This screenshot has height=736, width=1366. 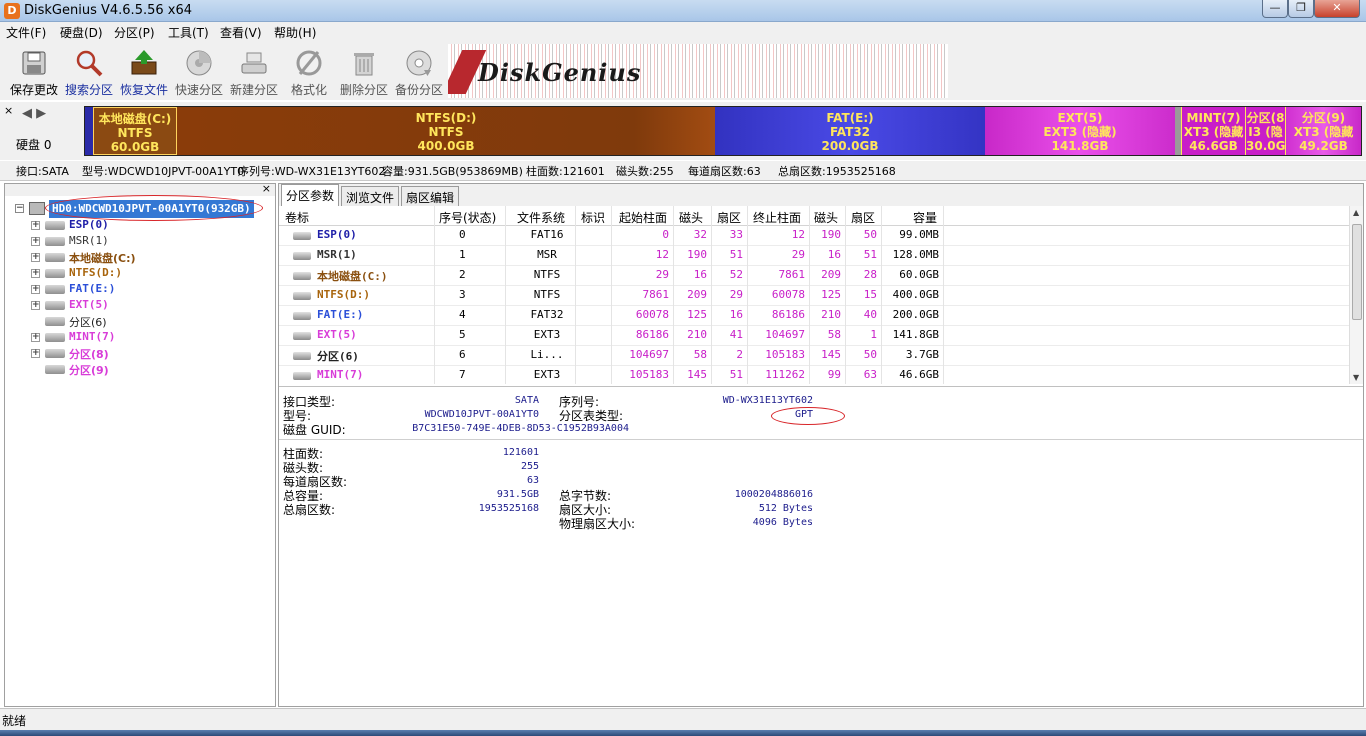 I want to click on col-start-cylinder: 起始柱面, so click(x=643, y=217).